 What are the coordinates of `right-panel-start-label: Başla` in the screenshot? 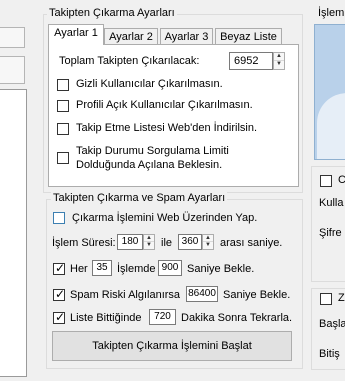 It's located at (332, 324).